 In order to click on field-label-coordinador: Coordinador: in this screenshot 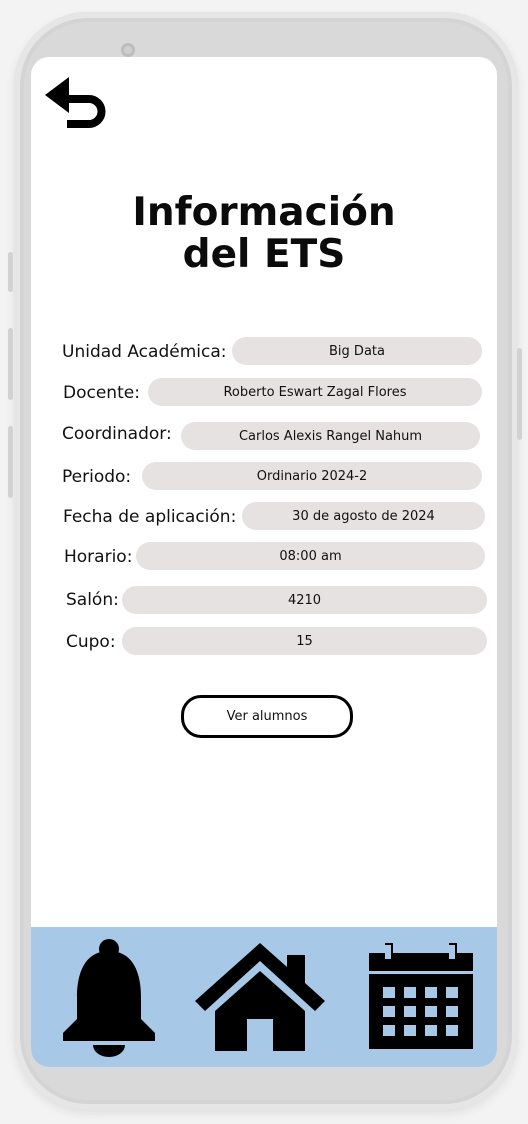, I will do `click(117, 434)`.